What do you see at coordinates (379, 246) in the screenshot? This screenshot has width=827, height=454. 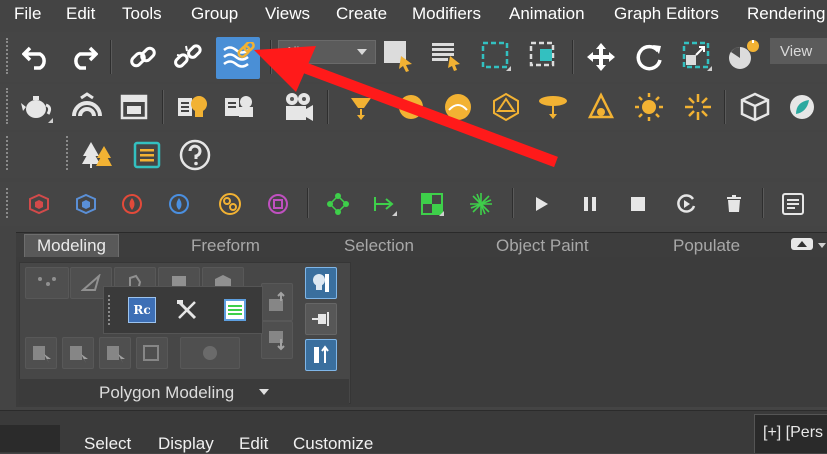 I see `tab-selection: Selection` at bounding box center [379, 246].